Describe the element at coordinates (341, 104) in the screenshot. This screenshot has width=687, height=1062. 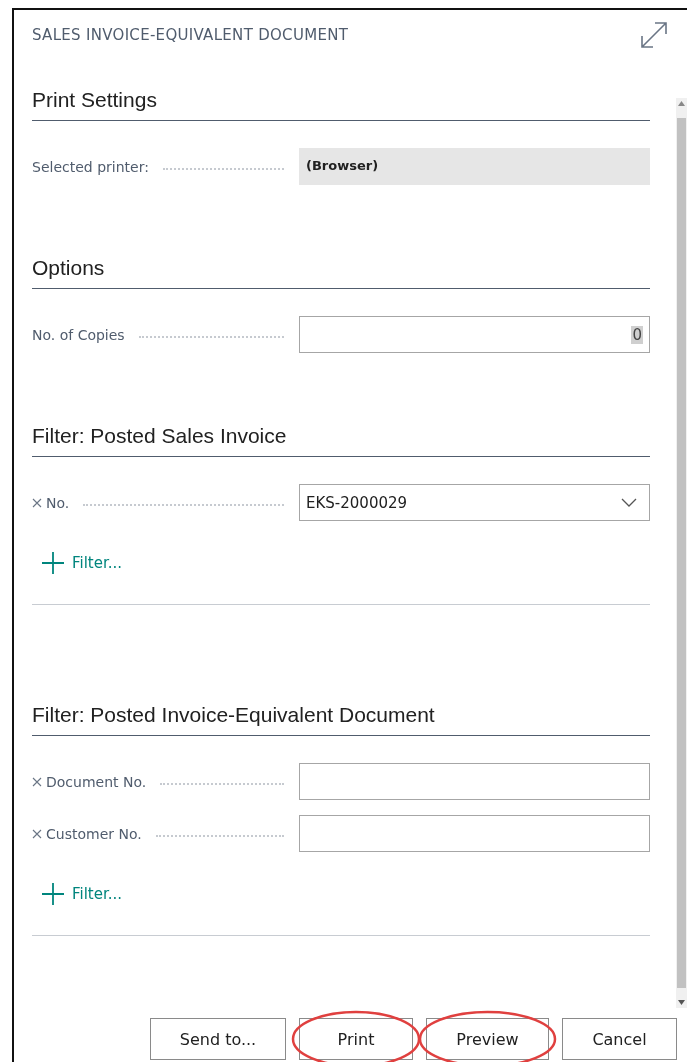
I see `section-heading: Print Settings` at that location.